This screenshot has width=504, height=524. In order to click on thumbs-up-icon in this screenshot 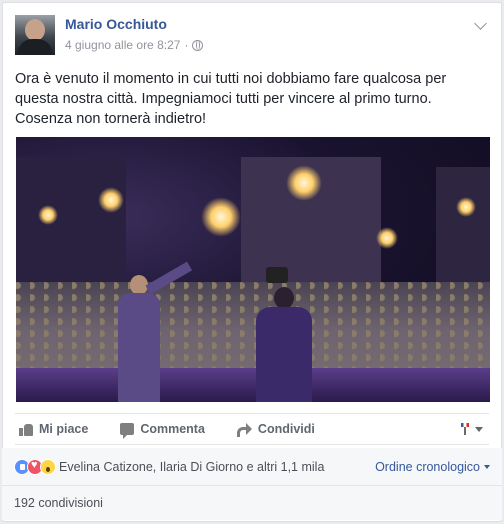, I will do `click(26, 429)`.